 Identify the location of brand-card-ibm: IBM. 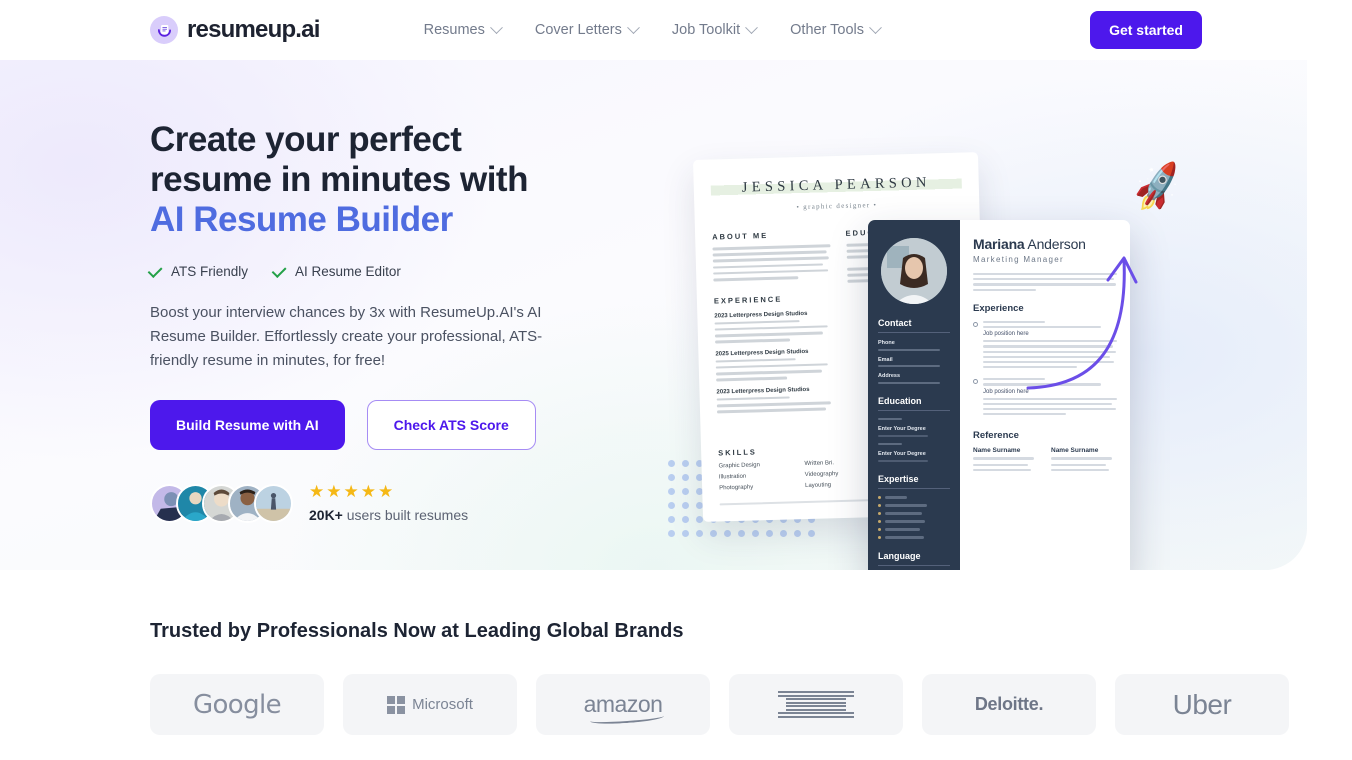
(816, 704).